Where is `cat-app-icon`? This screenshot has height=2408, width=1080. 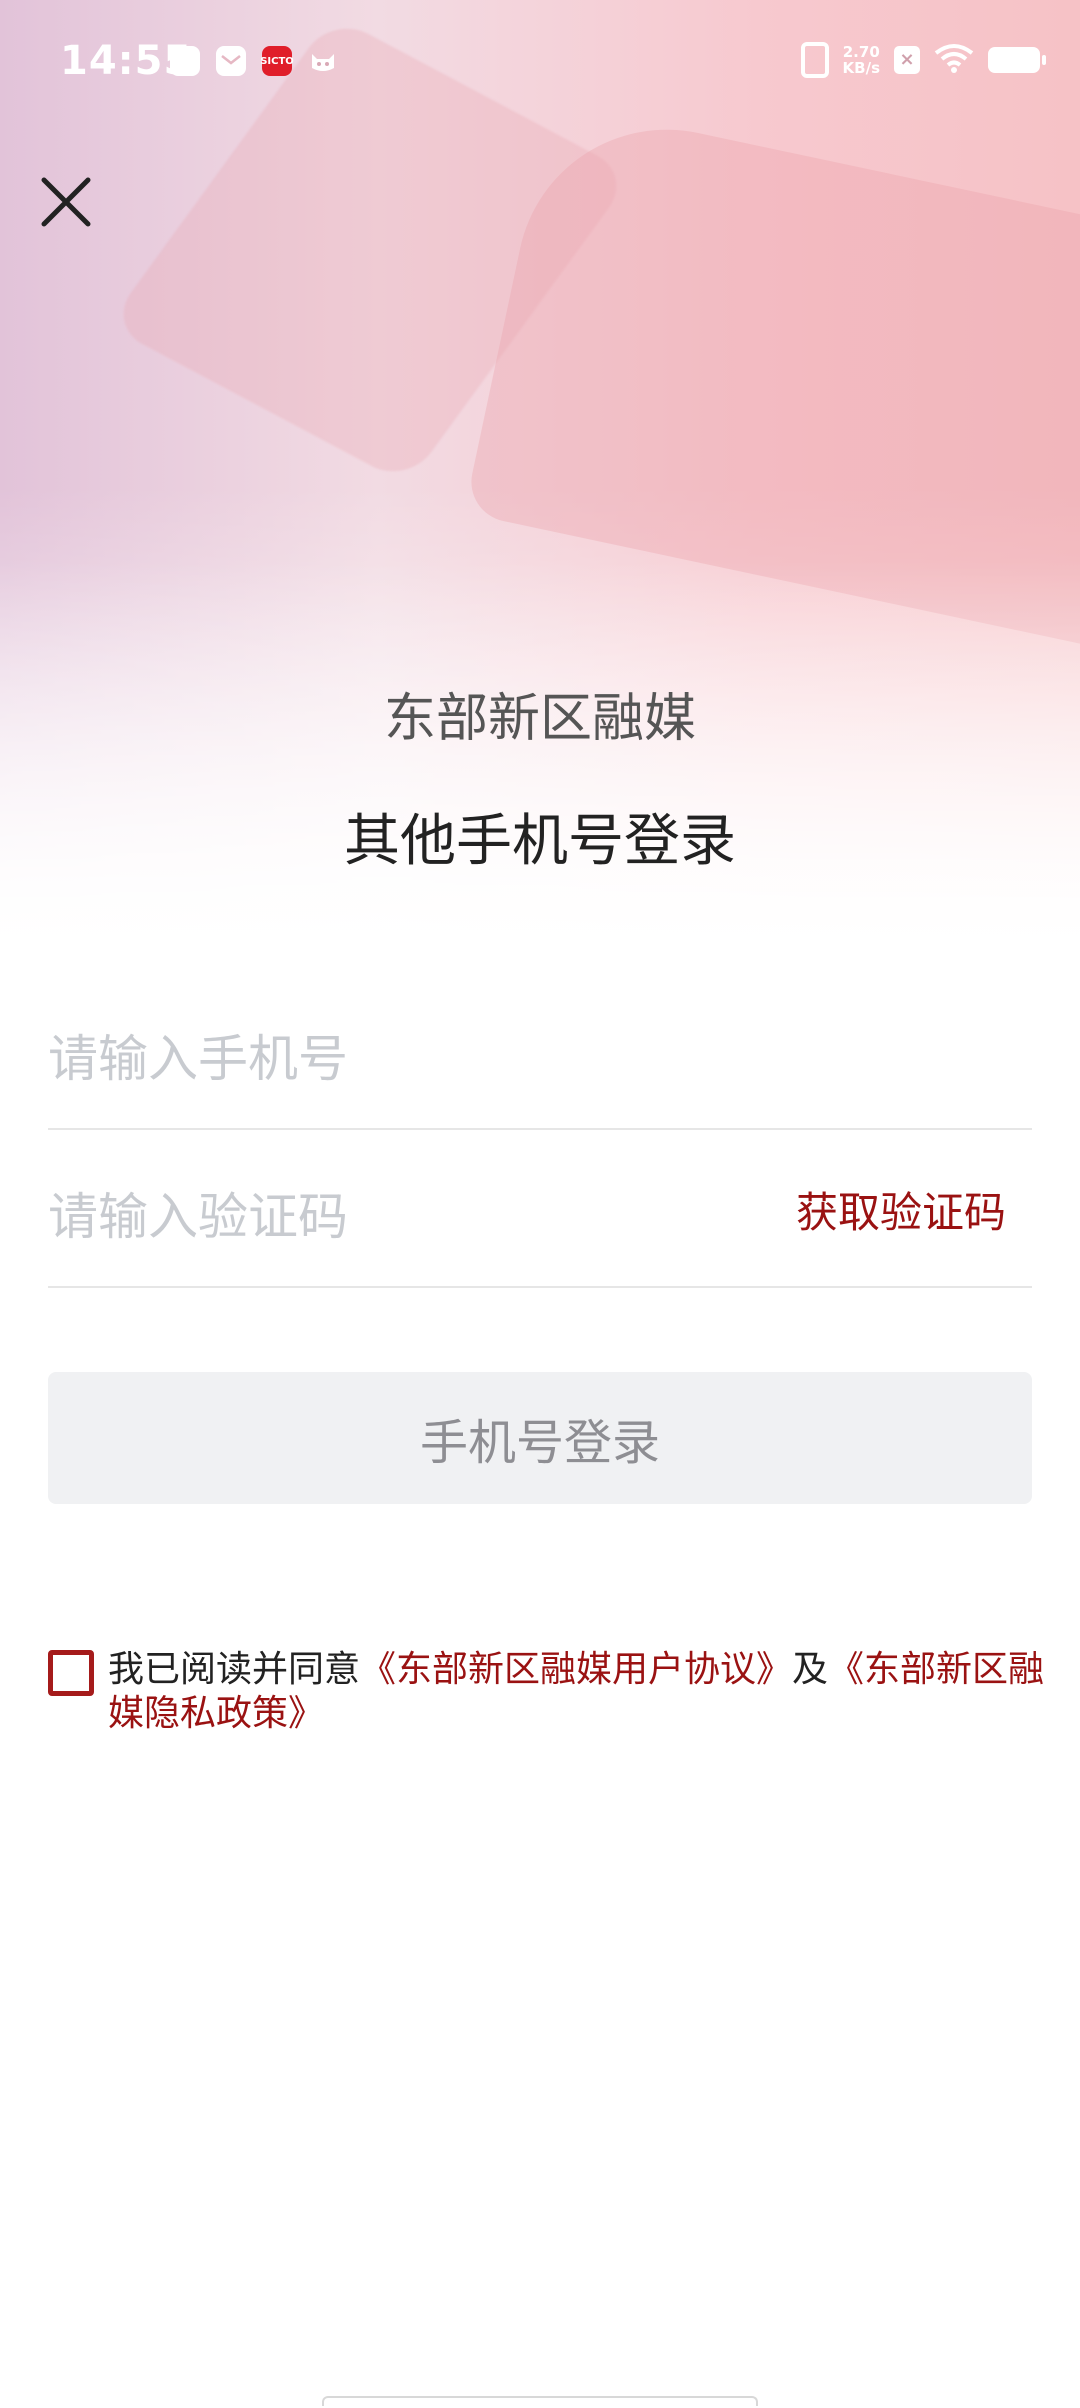
cat-app-icon is located at coordinates (323, 61).